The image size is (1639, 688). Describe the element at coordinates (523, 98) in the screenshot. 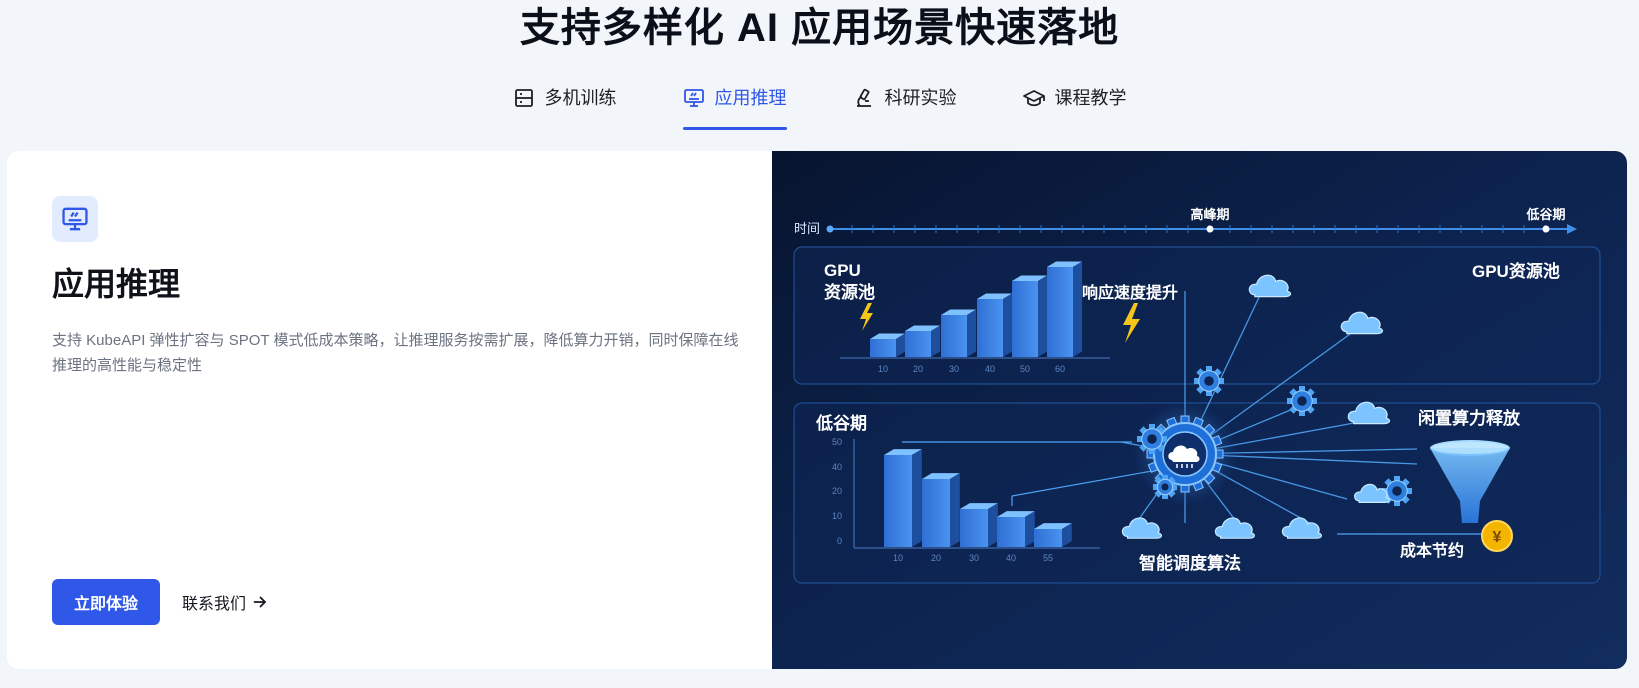

I see `server-icon` at that location.